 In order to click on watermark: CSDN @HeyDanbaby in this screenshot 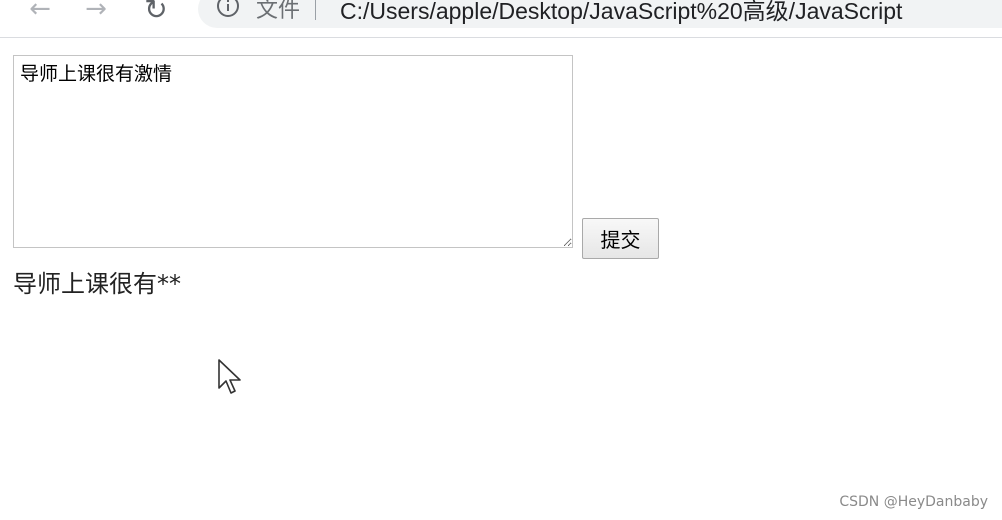, I will do `click(913, 502)`.